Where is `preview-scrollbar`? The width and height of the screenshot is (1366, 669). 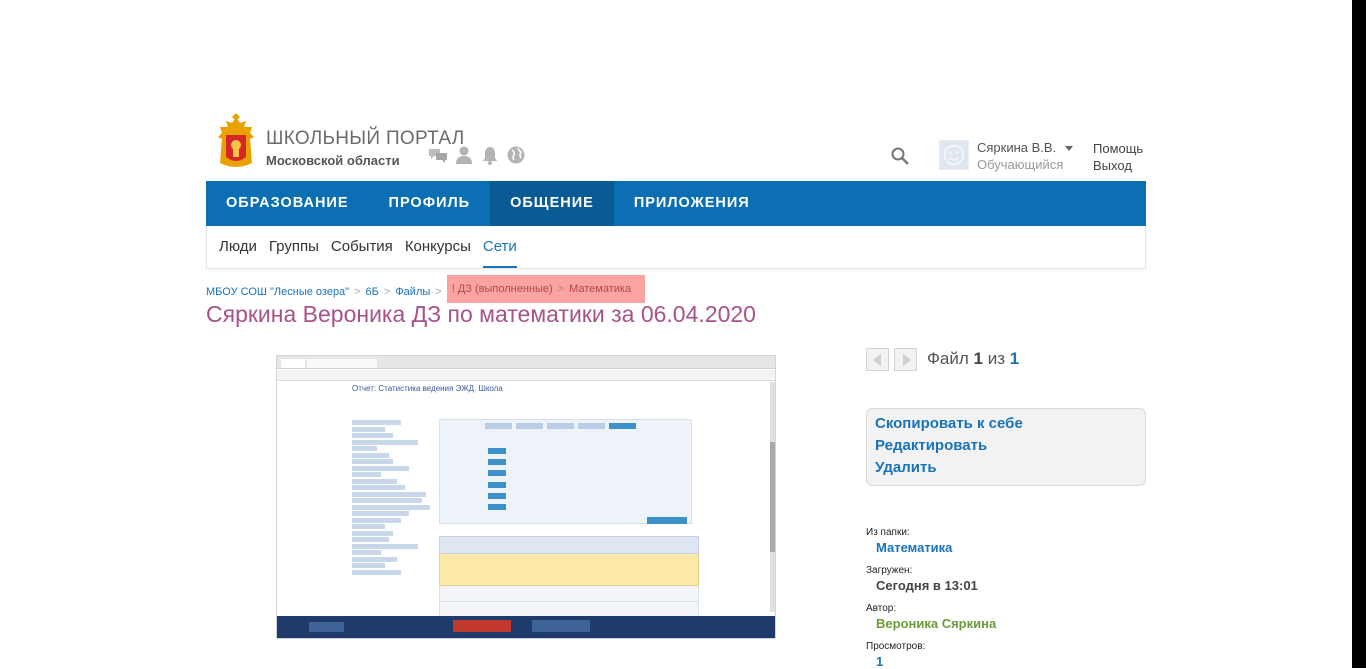 preview-scrollbar is located at coordinates (772, 497).